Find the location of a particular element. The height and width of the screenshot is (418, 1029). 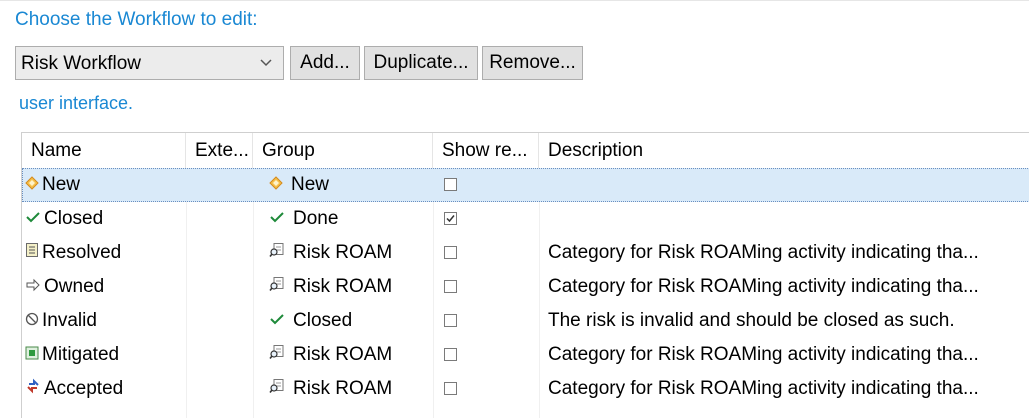

green-square-icon is located at coordinates (32, 355).